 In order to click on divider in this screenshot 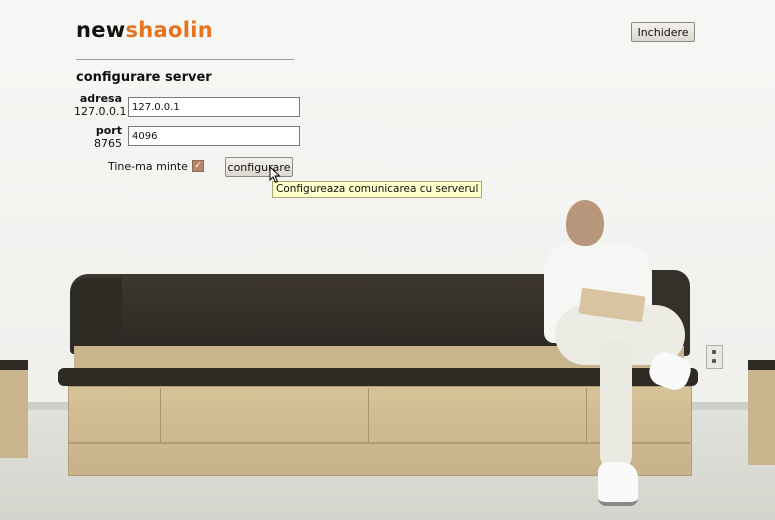, I will do `click(185, 59)`.